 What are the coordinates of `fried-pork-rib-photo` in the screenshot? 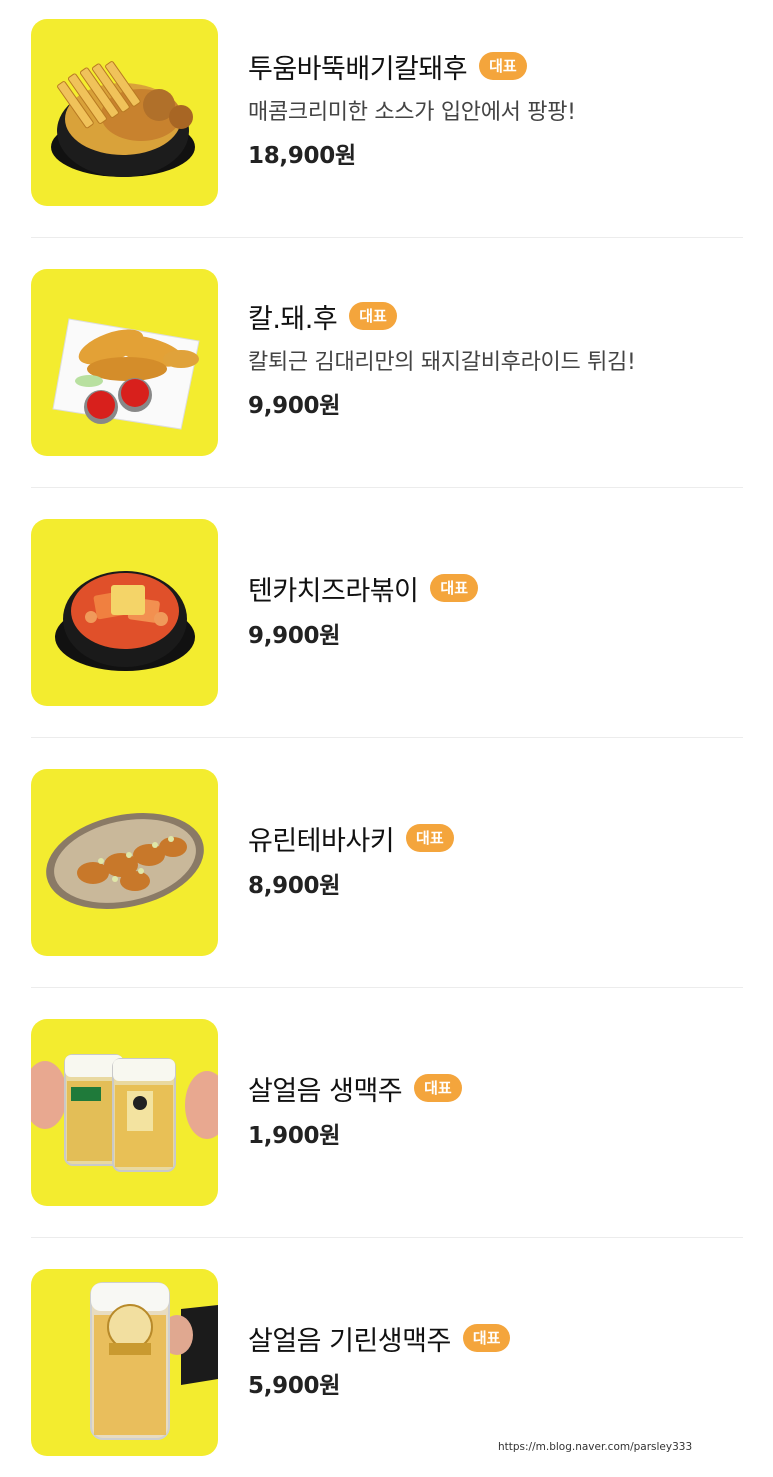 It's located at (126, 374).